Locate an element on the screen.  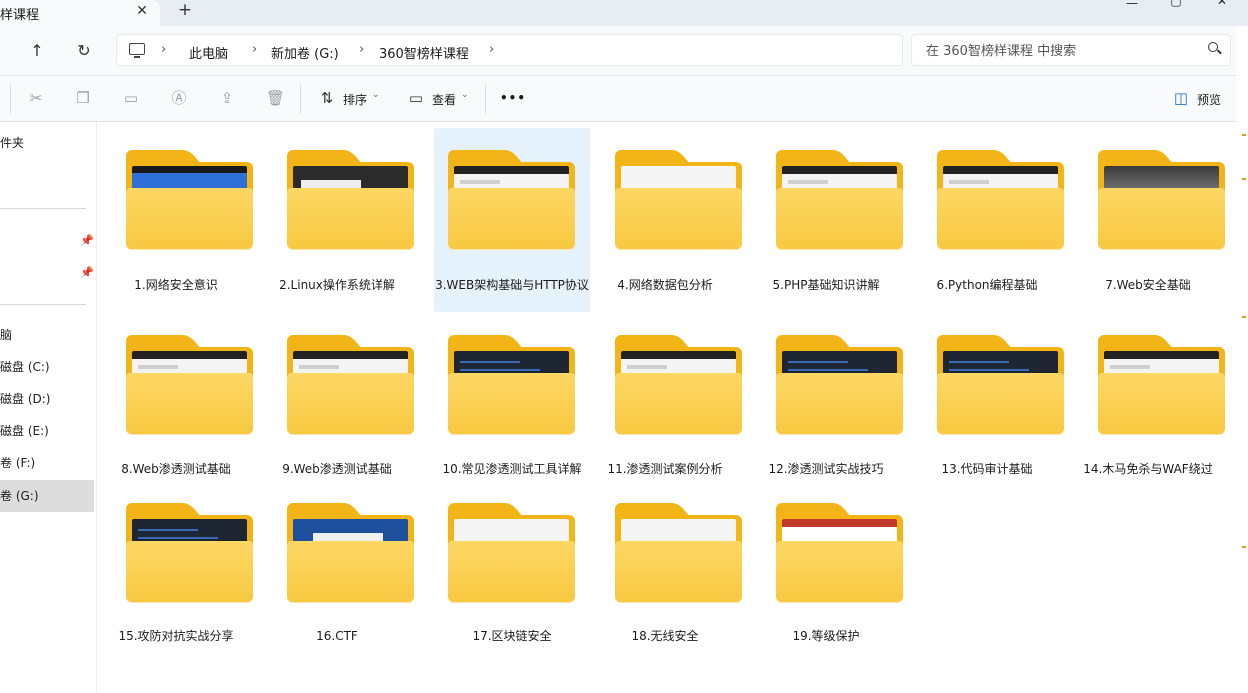
folder-item: 无线网络原理与风险 18.无线安全 is located at coordinates (665, 566).